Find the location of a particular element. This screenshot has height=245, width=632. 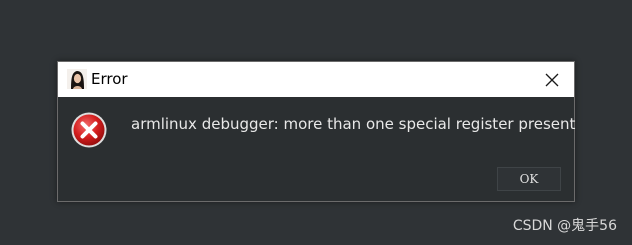

error-icon is located at coordinates (89, 130).